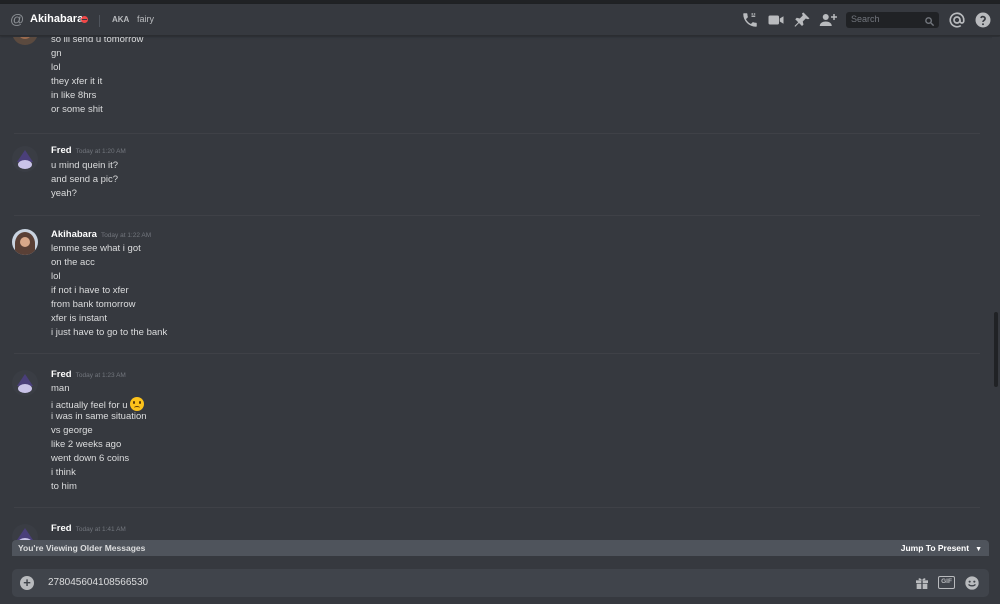 The width and height of the screenshot is (1000, 604). Describe the element at coordinates (98, 582) in the screenshot. I see `message-input: 278045604108566530` at that location.